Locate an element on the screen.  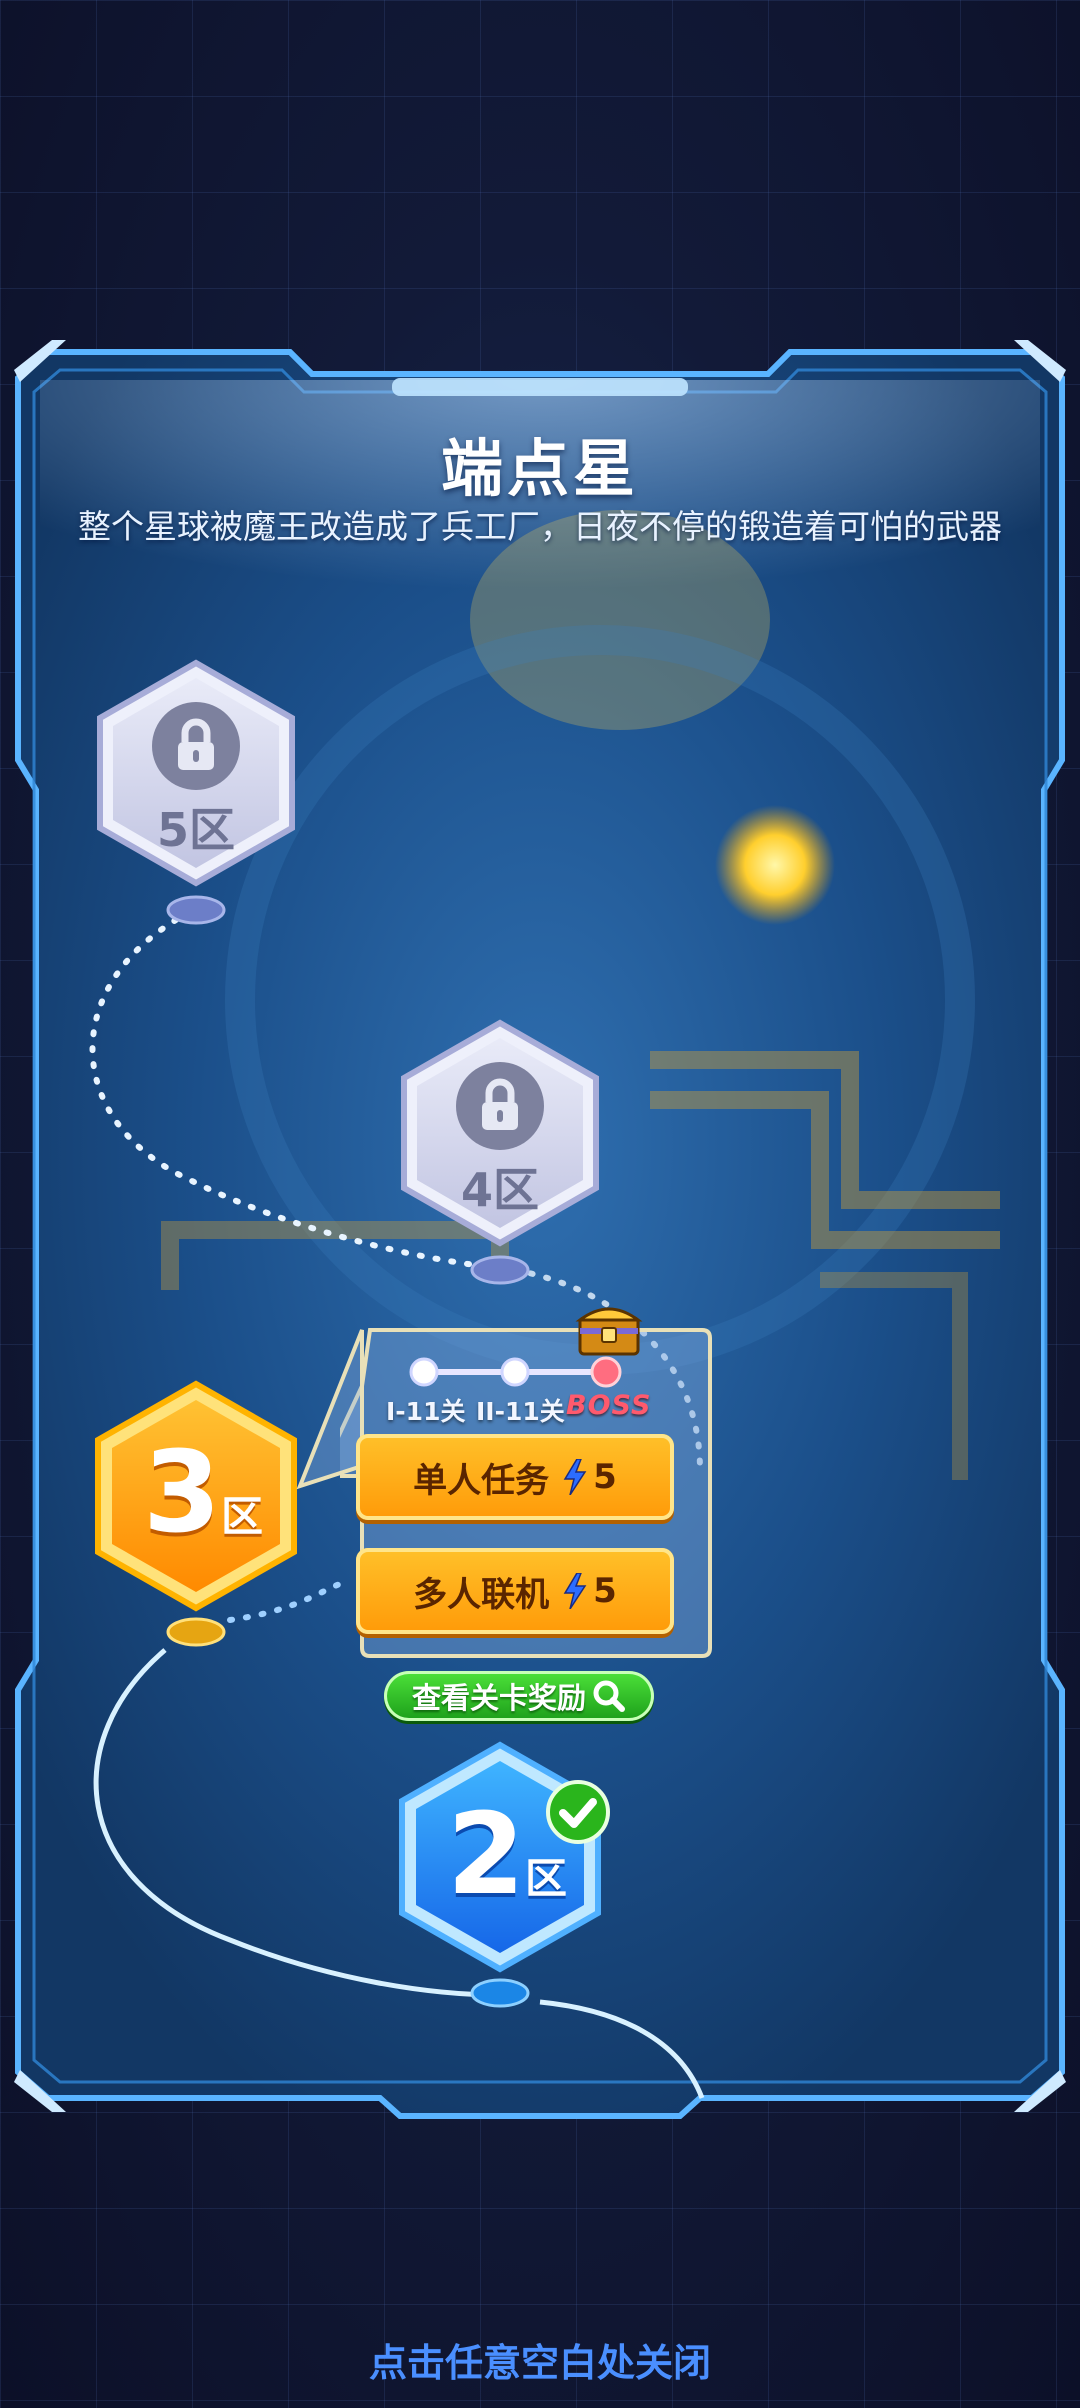
stage-label-boss: BOSS is located at coordinates (609, 1405).